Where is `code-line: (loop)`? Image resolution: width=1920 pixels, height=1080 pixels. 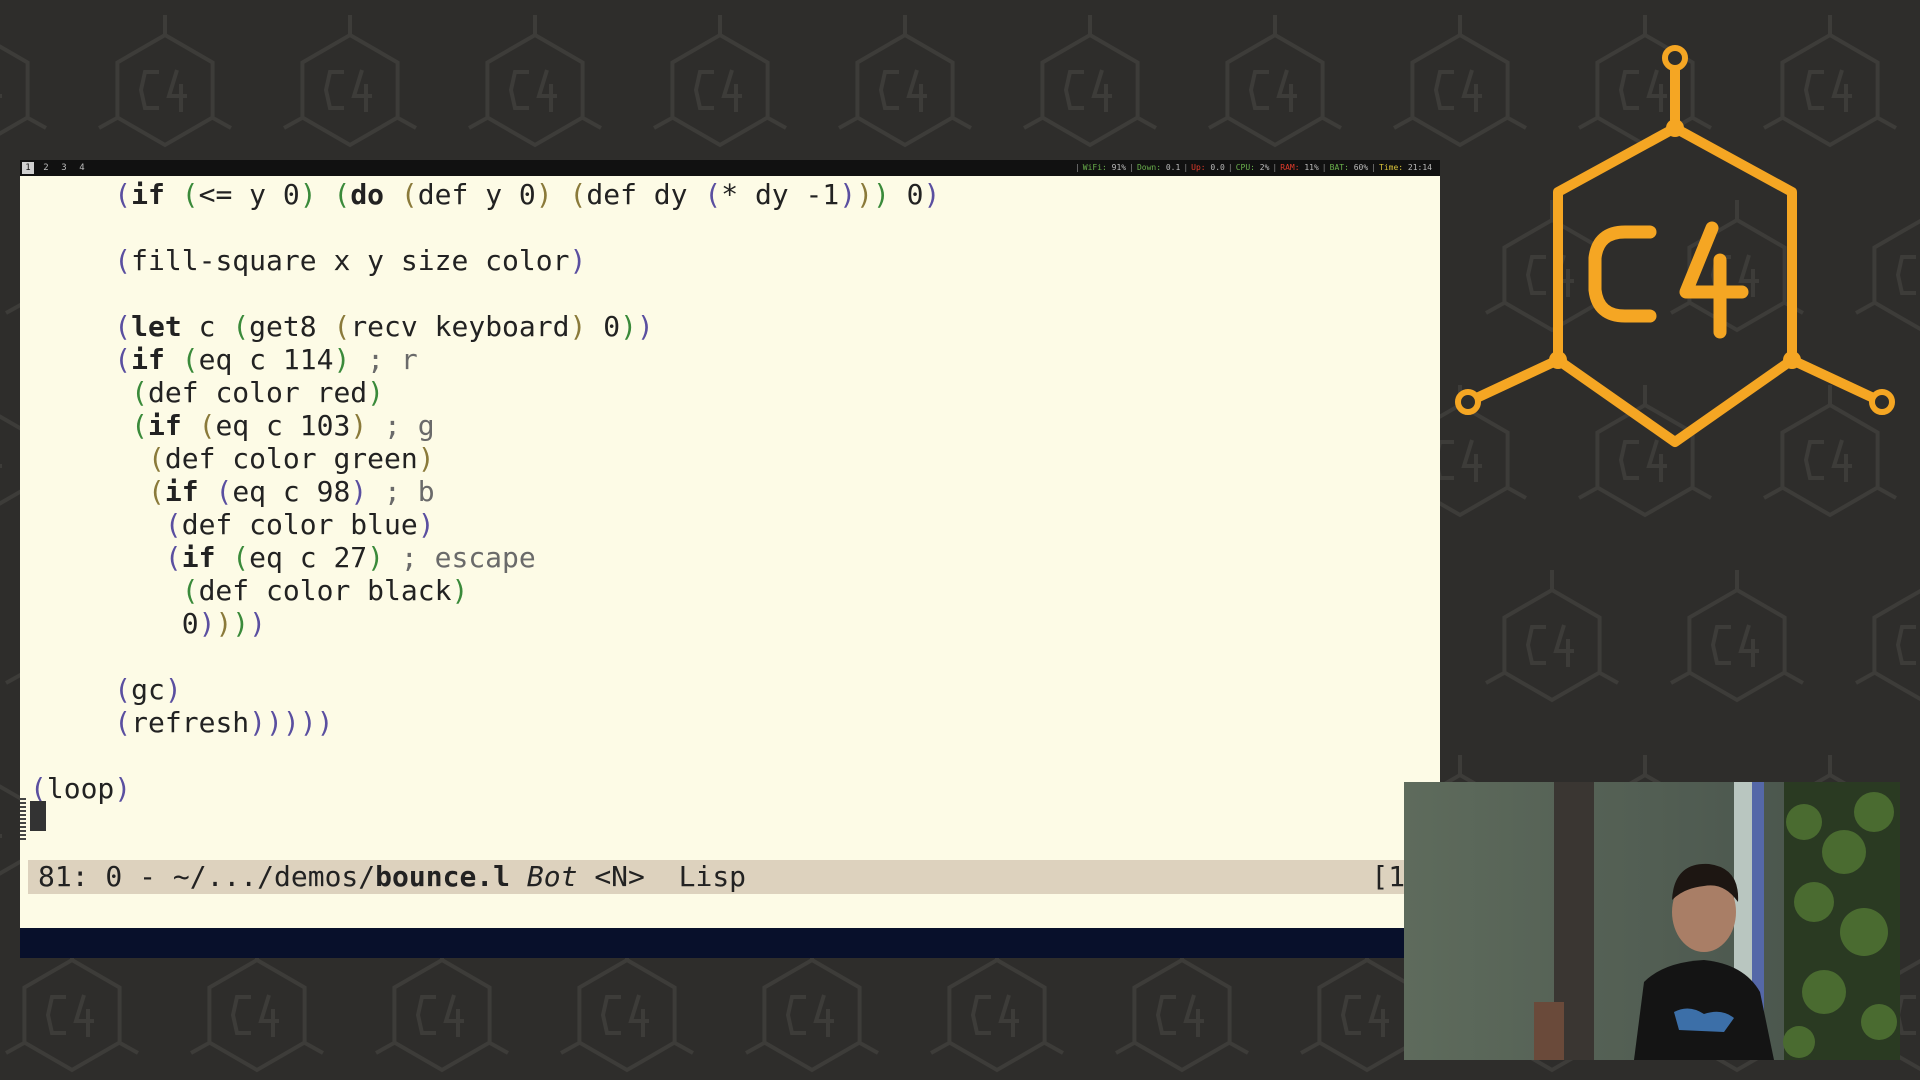
code-line: (loop) is located at coordinates (485, 788).